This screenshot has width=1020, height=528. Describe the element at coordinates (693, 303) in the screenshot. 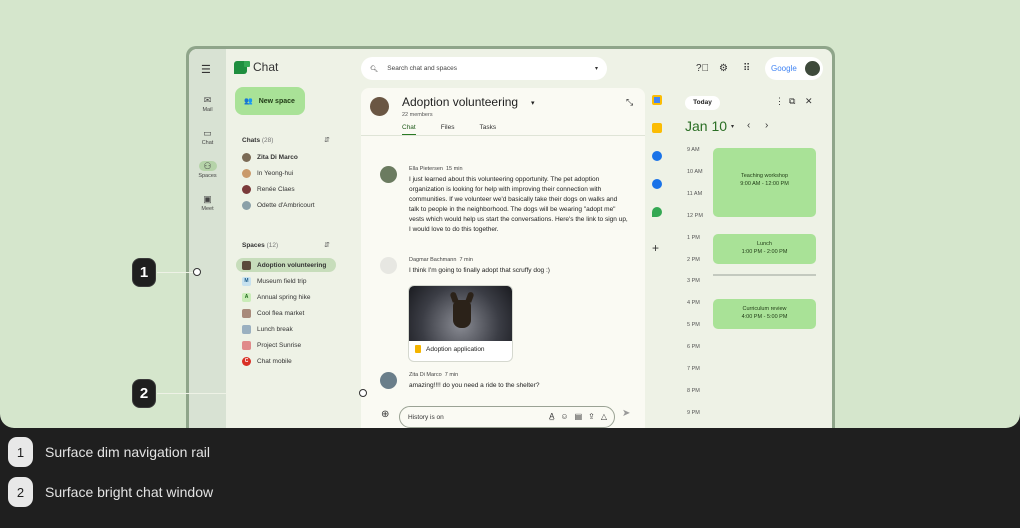

I see `hour-label: 4 PM` at that location.